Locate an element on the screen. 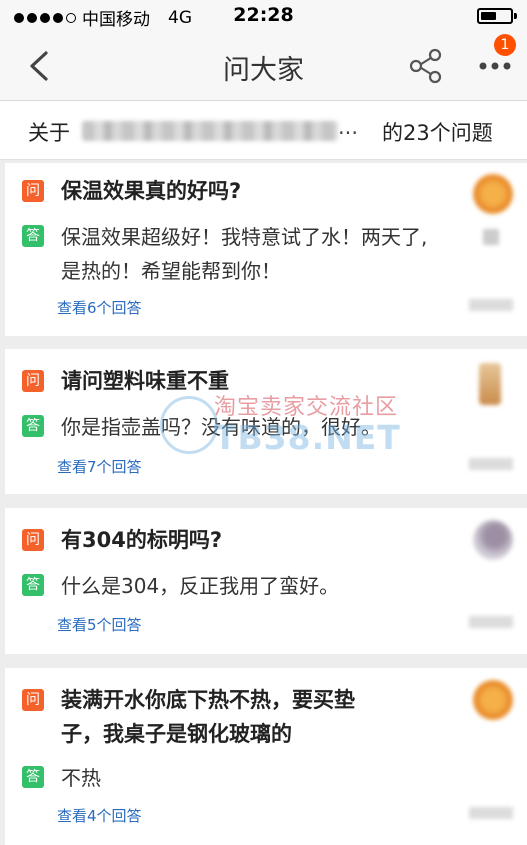 The image size is (527, 845). battery-fill is located at coordinates (488, 16).